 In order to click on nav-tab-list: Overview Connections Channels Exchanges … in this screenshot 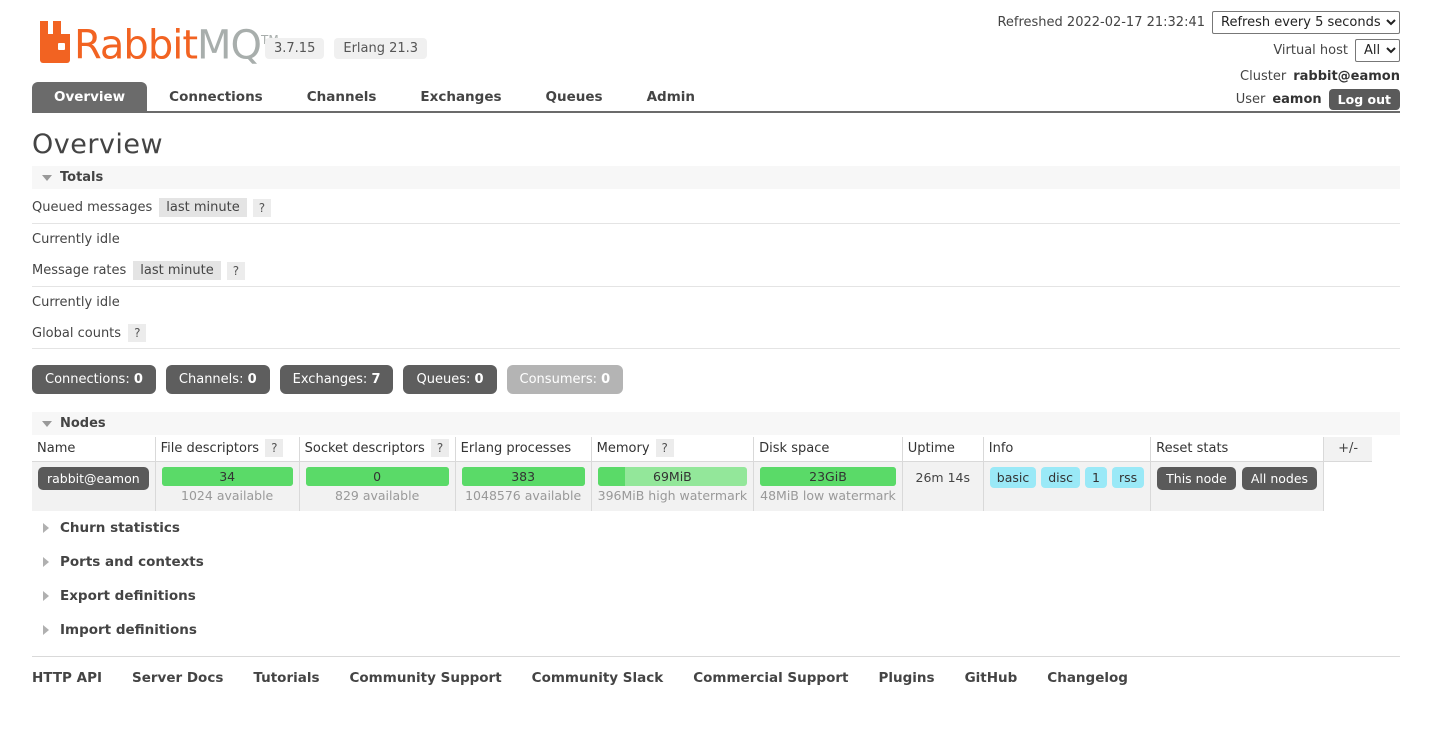, I will do `click(716, 96)`.